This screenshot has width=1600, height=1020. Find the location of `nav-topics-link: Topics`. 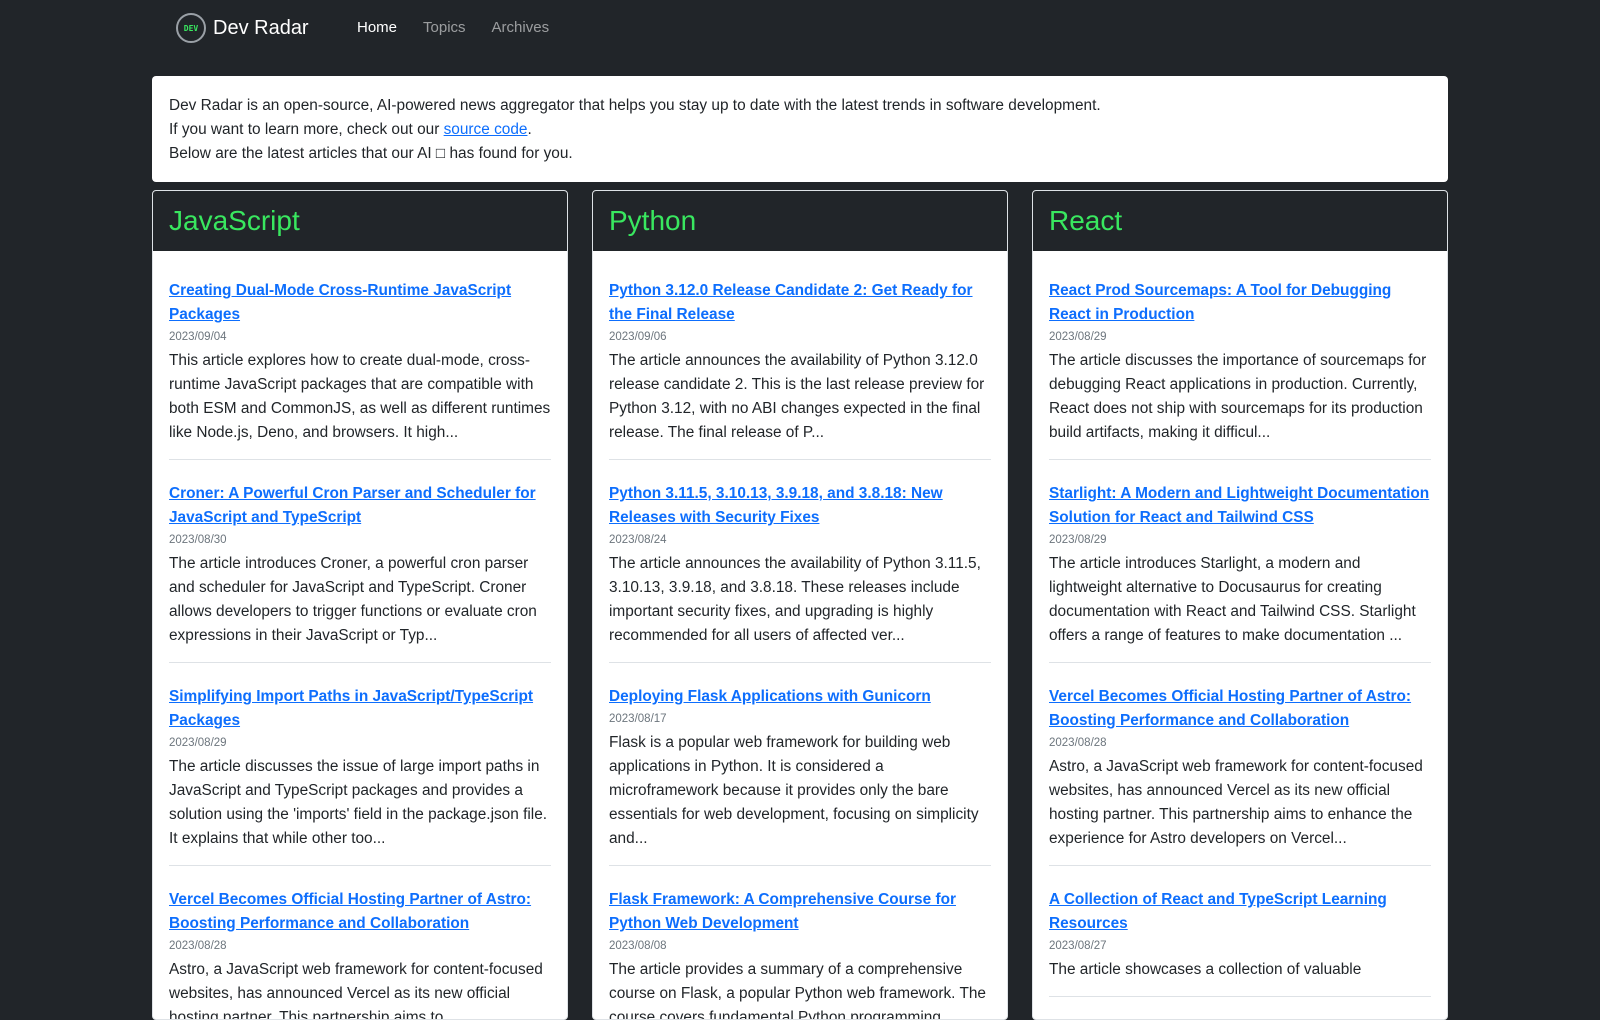

nav-topics-link: Topics is located at coordinates (444, 27).